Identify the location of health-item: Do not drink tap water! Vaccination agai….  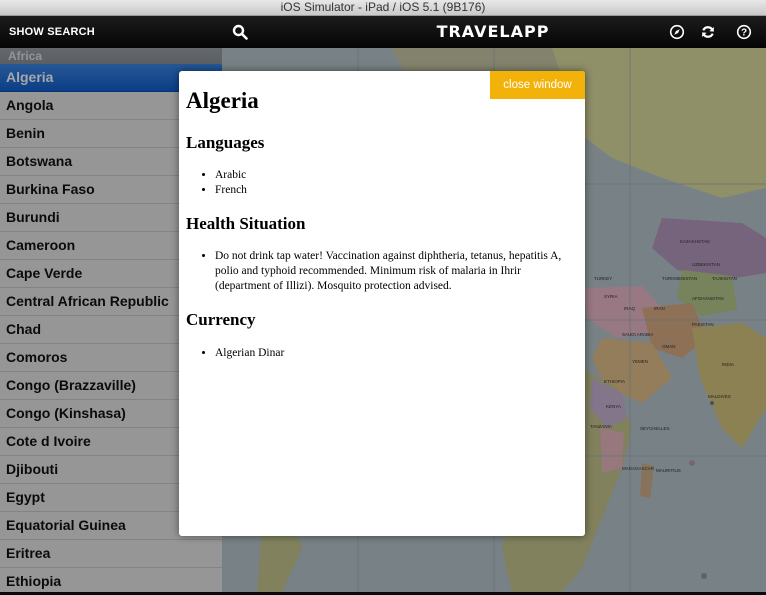
(390, 271).